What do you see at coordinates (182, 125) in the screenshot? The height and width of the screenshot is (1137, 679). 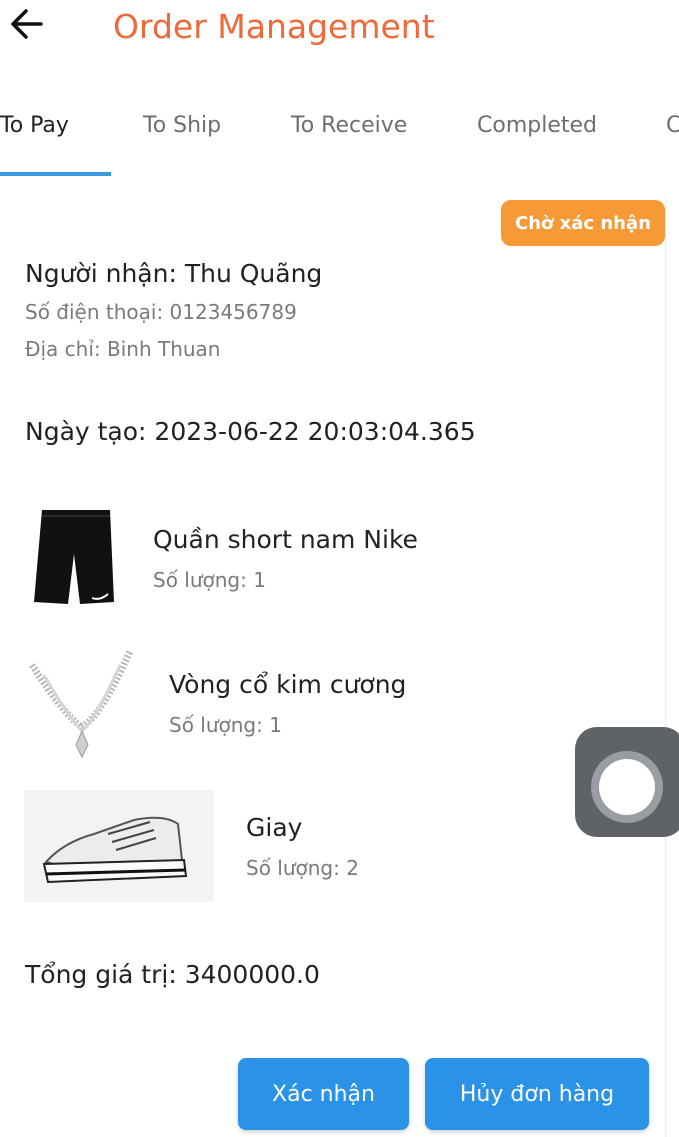 I see `tab-to-ship: To Ship` at bounding box center [182, 125].